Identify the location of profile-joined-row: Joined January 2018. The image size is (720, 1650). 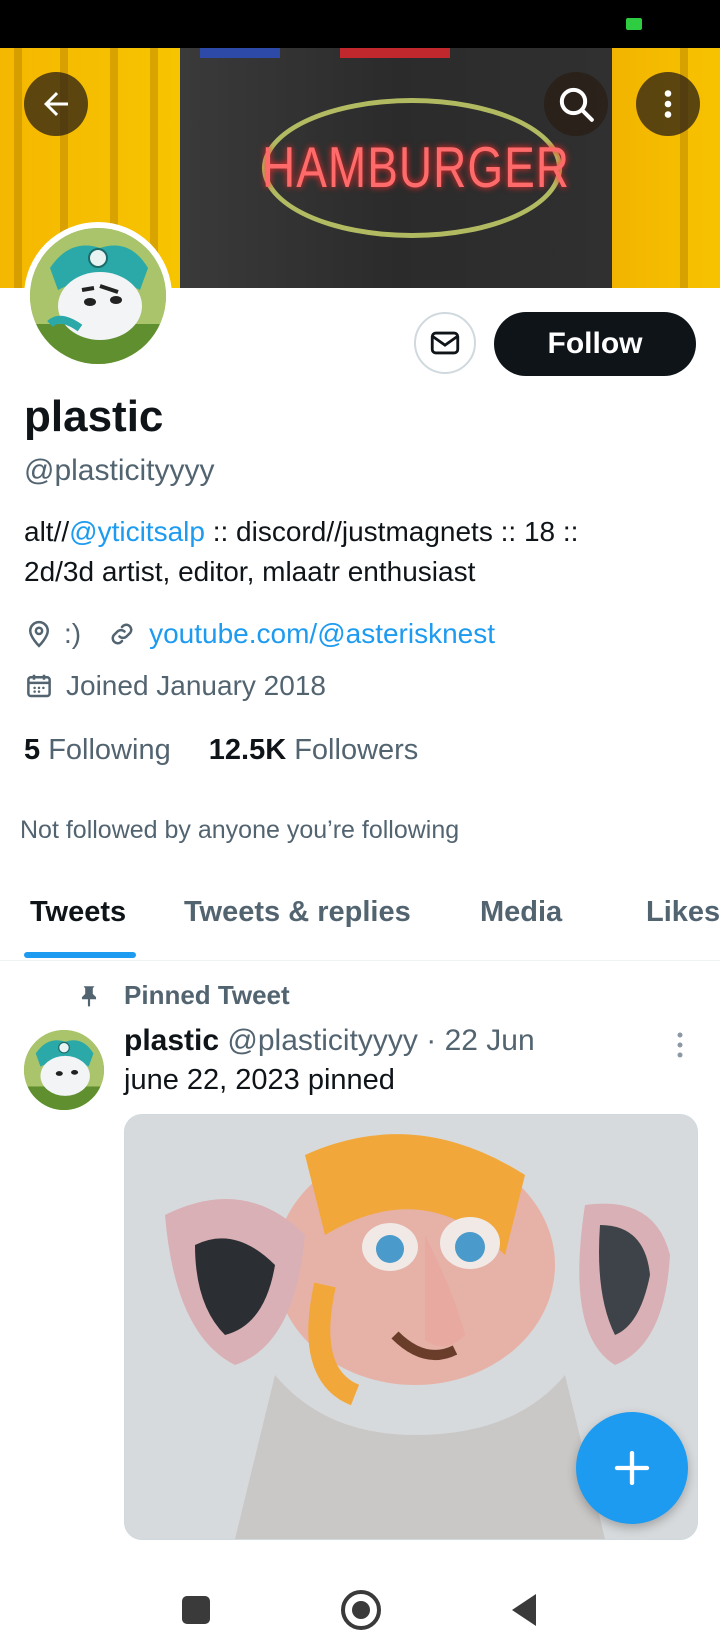
(175, 686).